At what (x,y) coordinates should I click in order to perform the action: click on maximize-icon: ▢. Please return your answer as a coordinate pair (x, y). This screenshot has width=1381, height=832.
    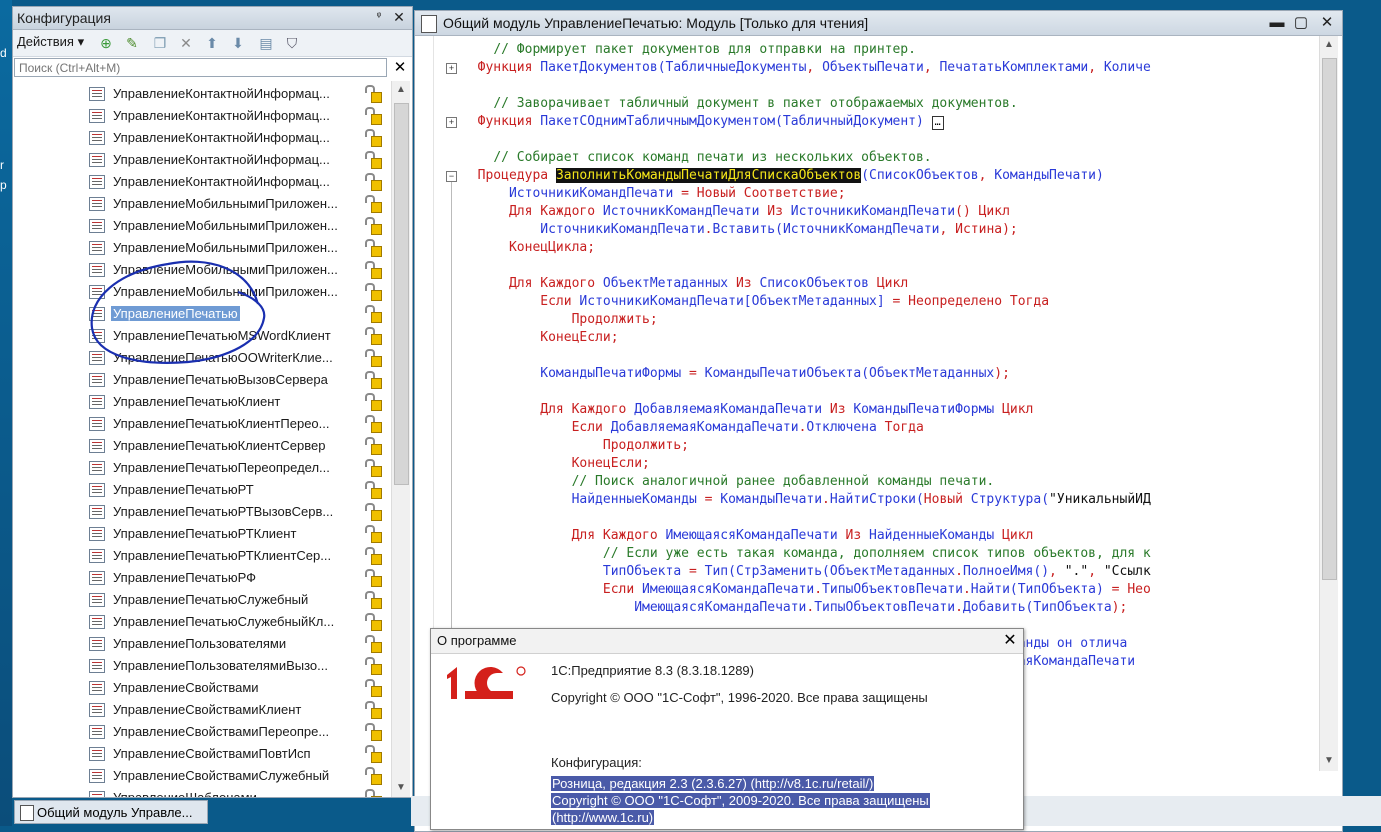
    Looking at the image, I should click on (1301, 23).